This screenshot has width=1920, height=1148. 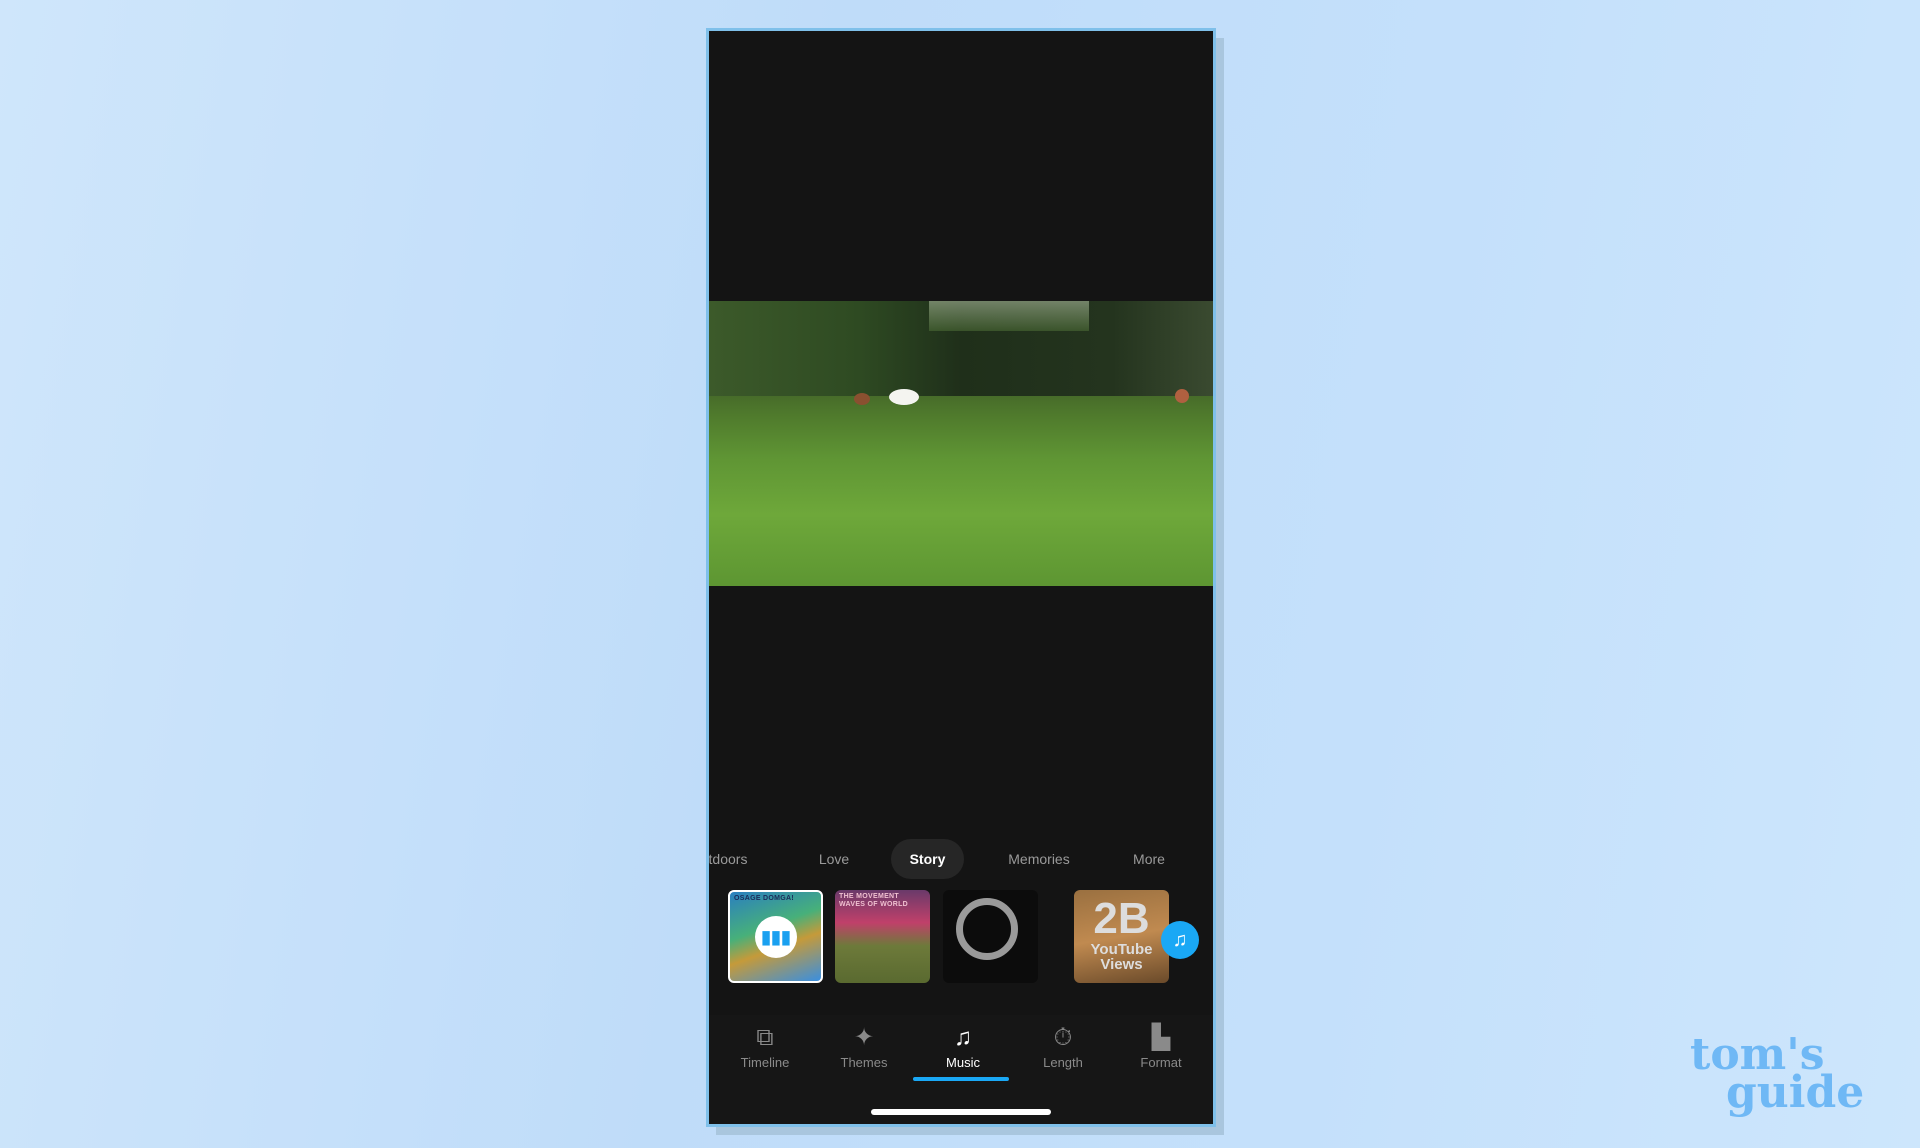 I want to click on music-library-button: ♫, so click(x=1180, y=940).